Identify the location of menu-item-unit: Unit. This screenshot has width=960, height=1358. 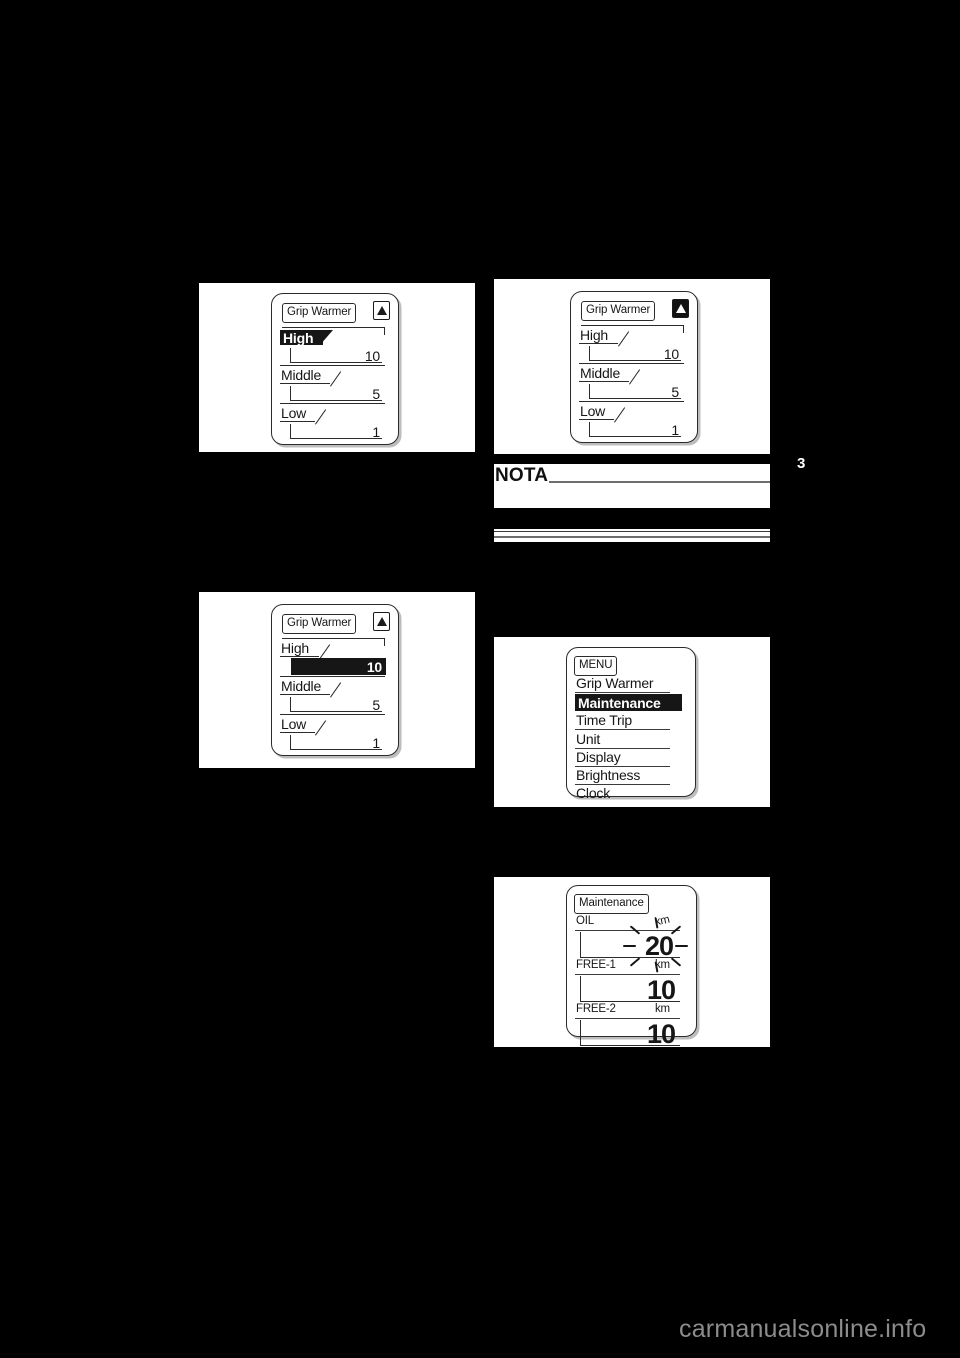
(588, 739).